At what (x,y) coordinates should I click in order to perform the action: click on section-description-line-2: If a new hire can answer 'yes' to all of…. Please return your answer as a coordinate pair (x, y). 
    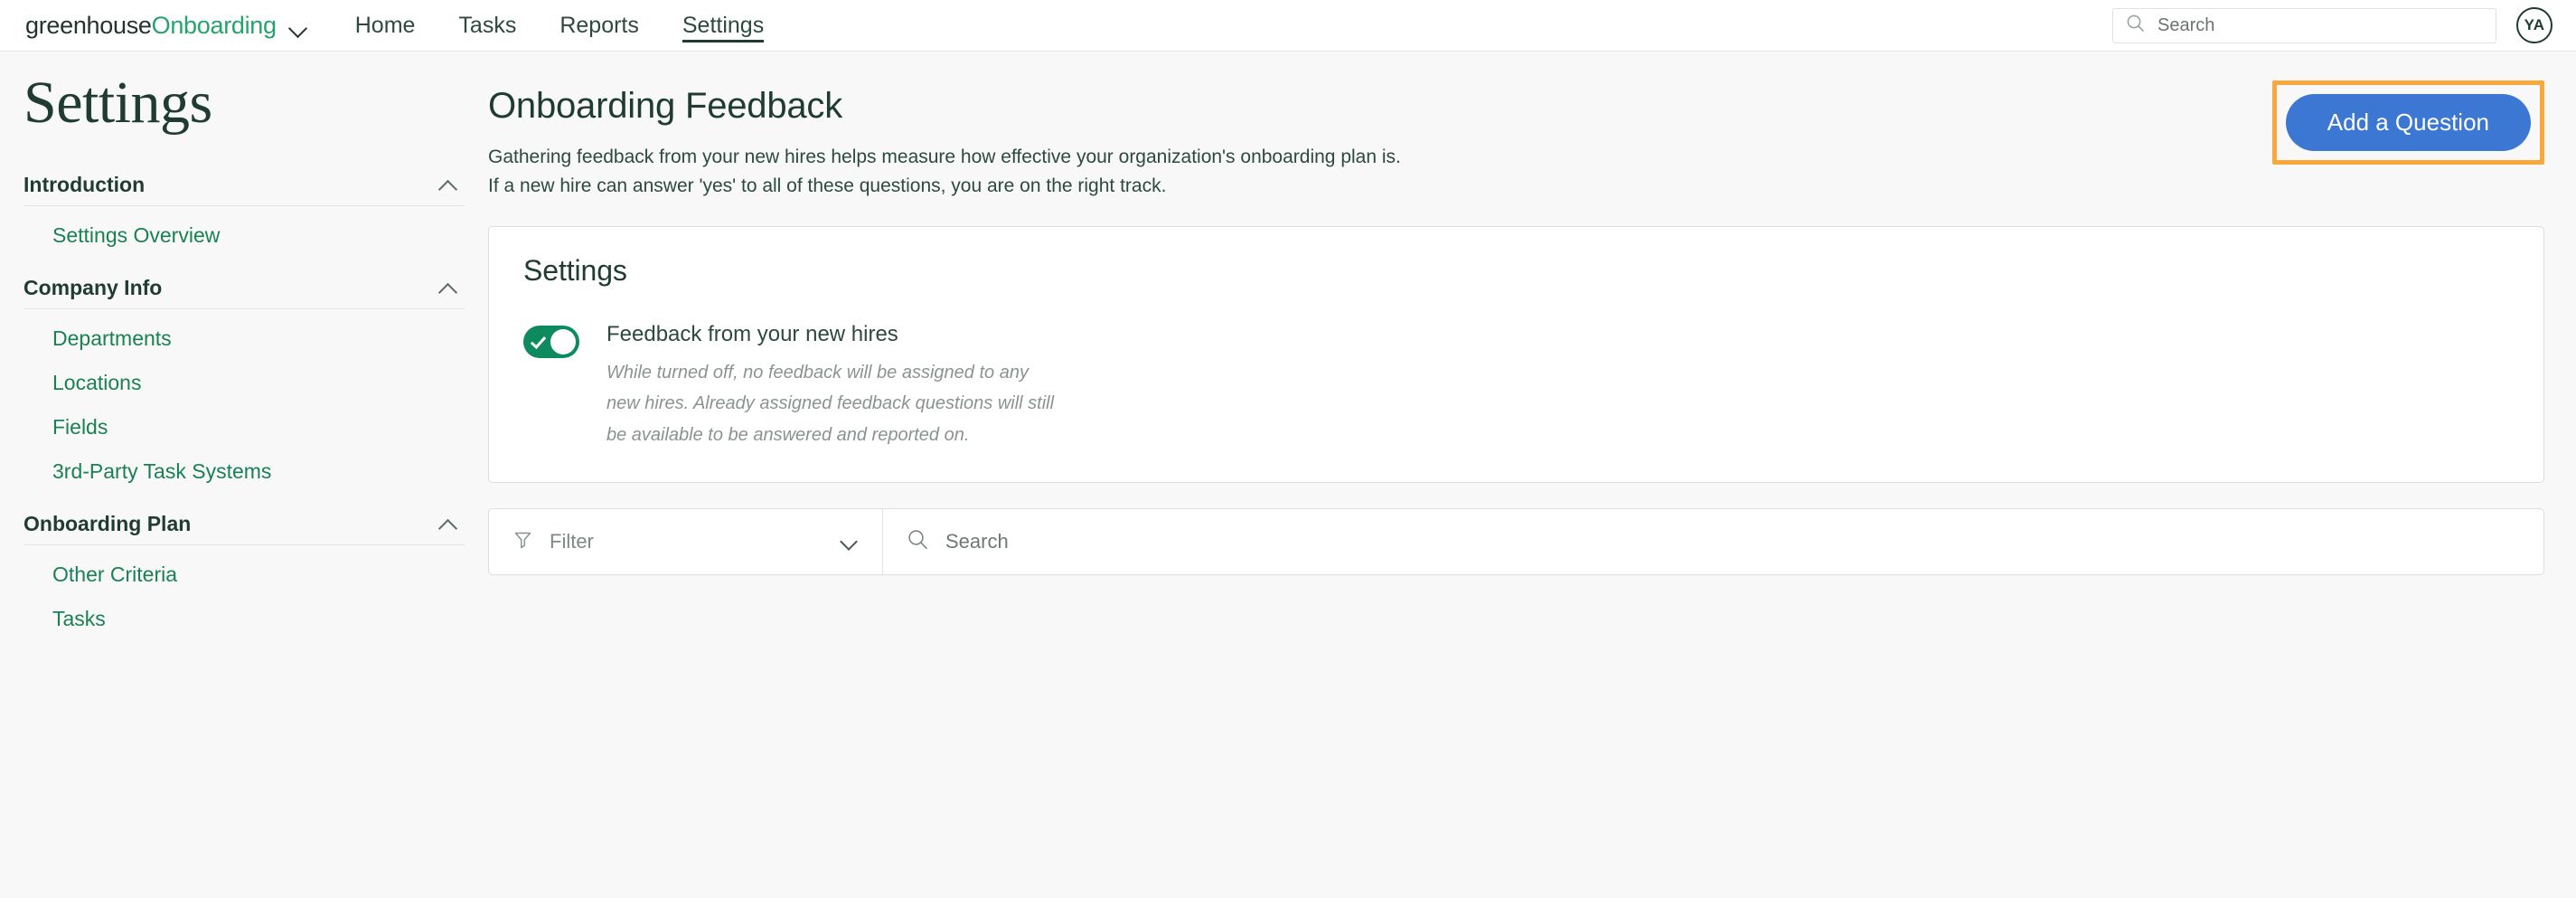
    Looking at the image, I should click on (827, 185).